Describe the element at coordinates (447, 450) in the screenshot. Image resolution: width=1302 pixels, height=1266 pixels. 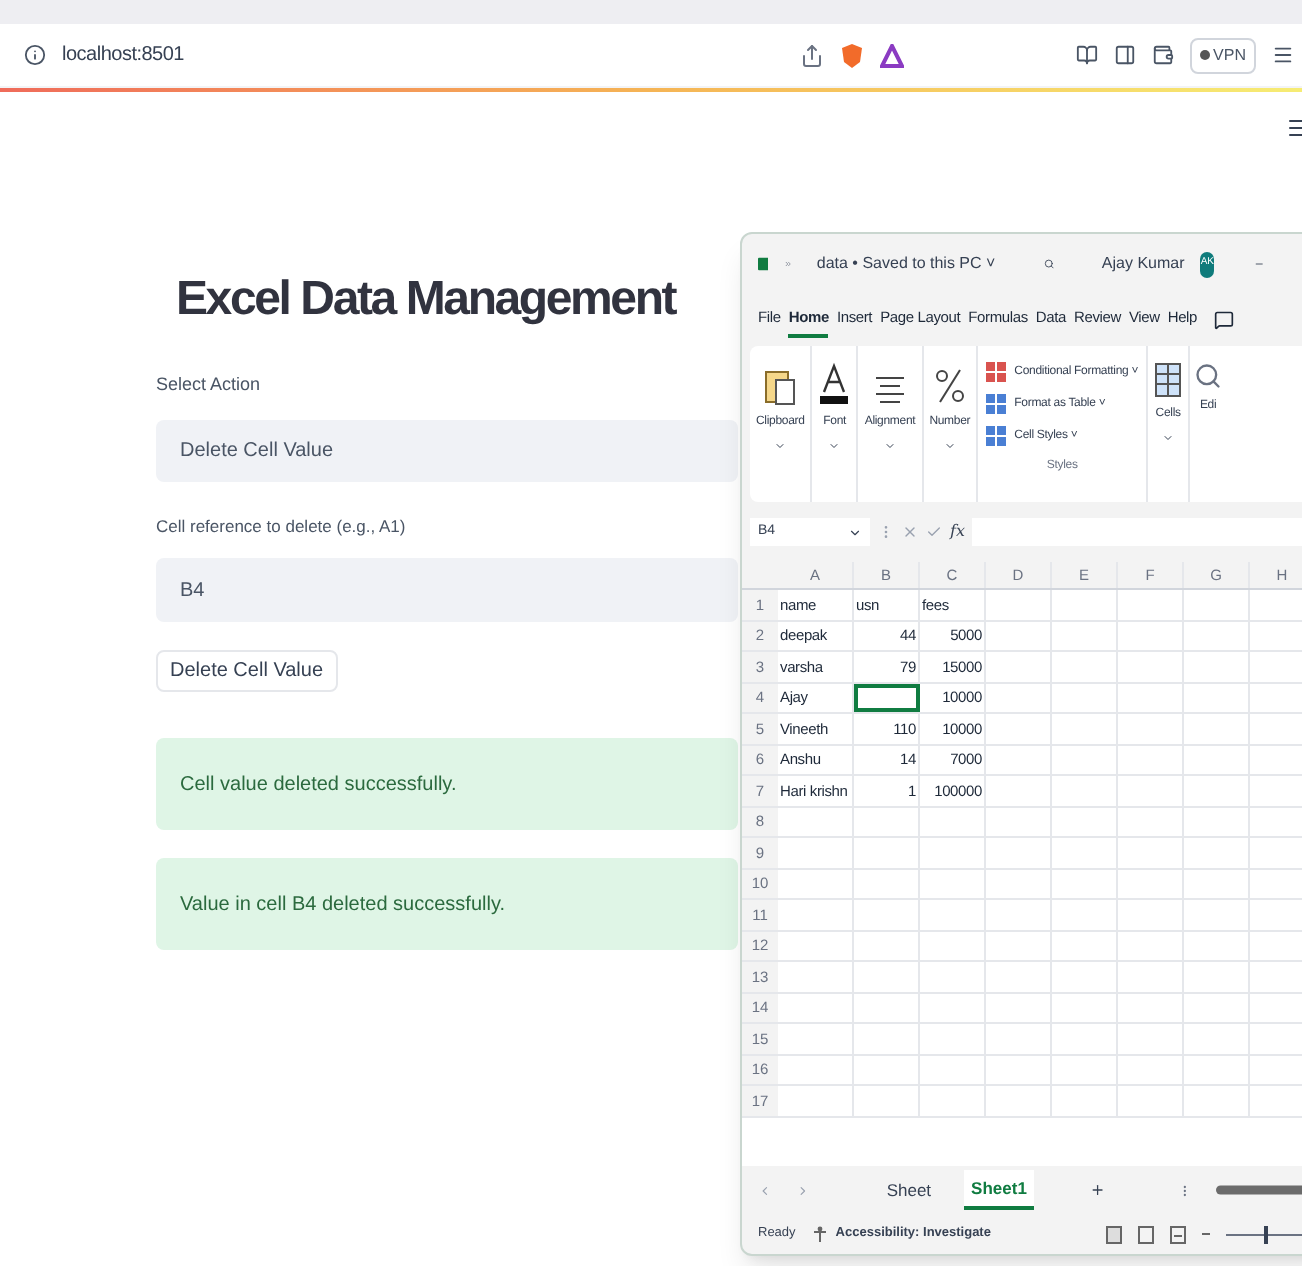
I see `action-select: Delete Cell Value` at that location.